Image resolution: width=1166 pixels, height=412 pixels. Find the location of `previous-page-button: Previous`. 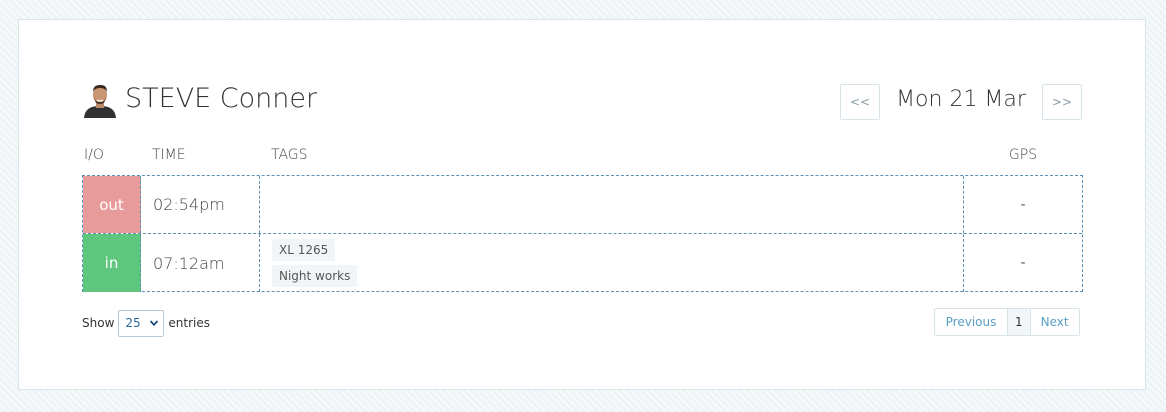

previous-page-button: Previous is located at coordinates (971, 322).